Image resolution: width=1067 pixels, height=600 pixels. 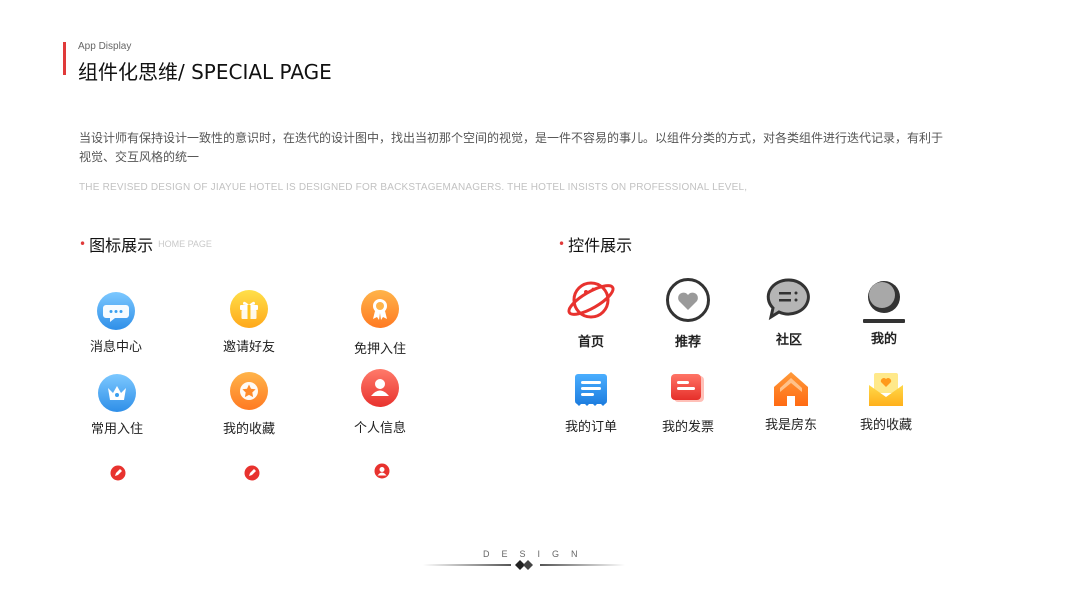 I want to click on icon-section-header: • 图标展示 HOME PAGE, so click(x=145, y=244).